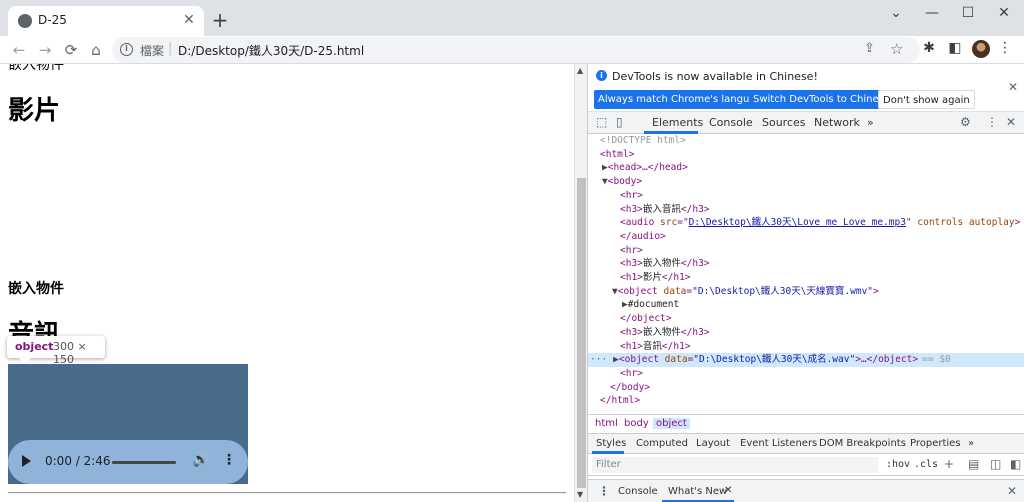 This screenshot has height=502, width=1024. Describe the element at coordinates (144, 462) in the screenshot. I see `audio-progress-slider` at that location.